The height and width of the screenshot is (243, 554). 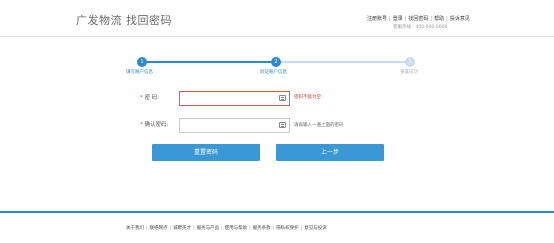 I want to click on password-error: 密码不能为空, so click(x=307, y=97).